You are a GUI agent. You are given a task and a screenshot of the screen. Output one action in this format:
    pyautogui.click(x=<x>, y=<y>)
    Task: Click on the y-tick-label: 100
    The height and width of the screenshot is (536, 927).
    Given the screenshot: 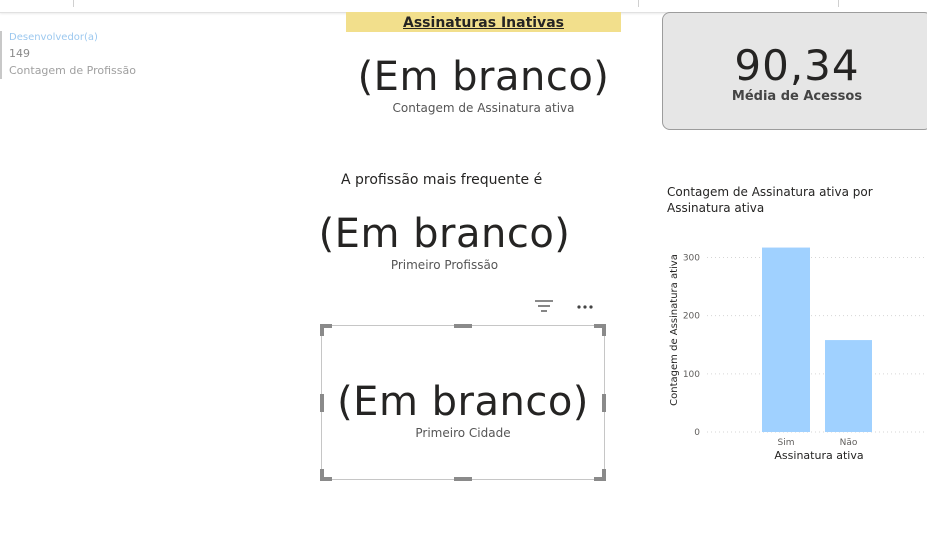 What is the action you would take?
    pyautogui.click(x=691, y=375)
    